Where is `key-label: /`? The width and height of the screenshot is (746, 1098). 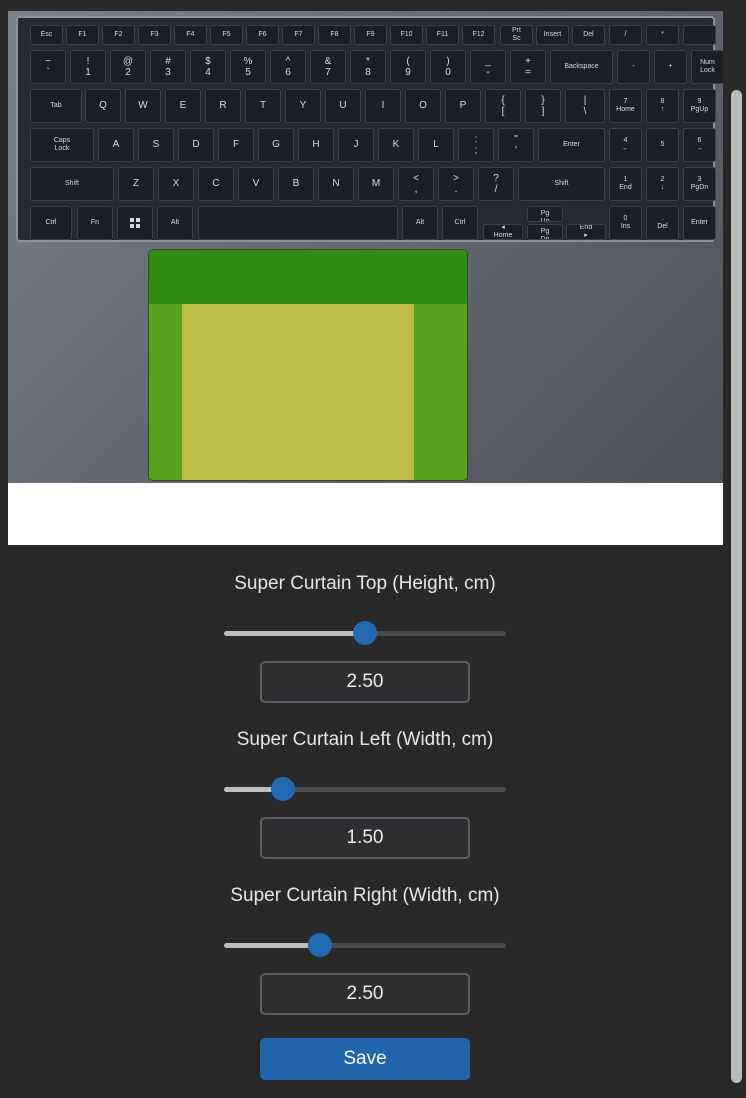 key-label: / is located at coordinates (625, 34).